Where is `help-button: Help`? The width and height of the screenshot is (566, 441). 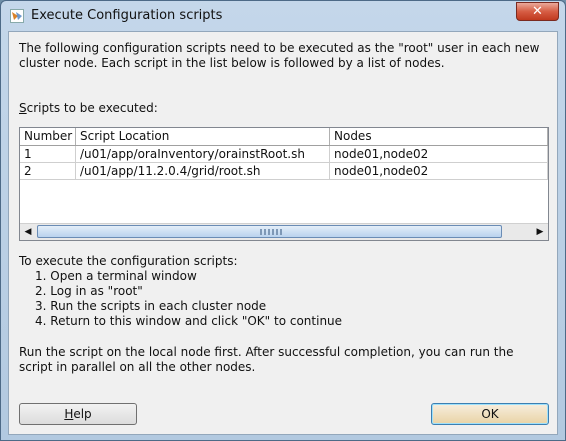
help-button: Help is located at coordinates (78, 414).